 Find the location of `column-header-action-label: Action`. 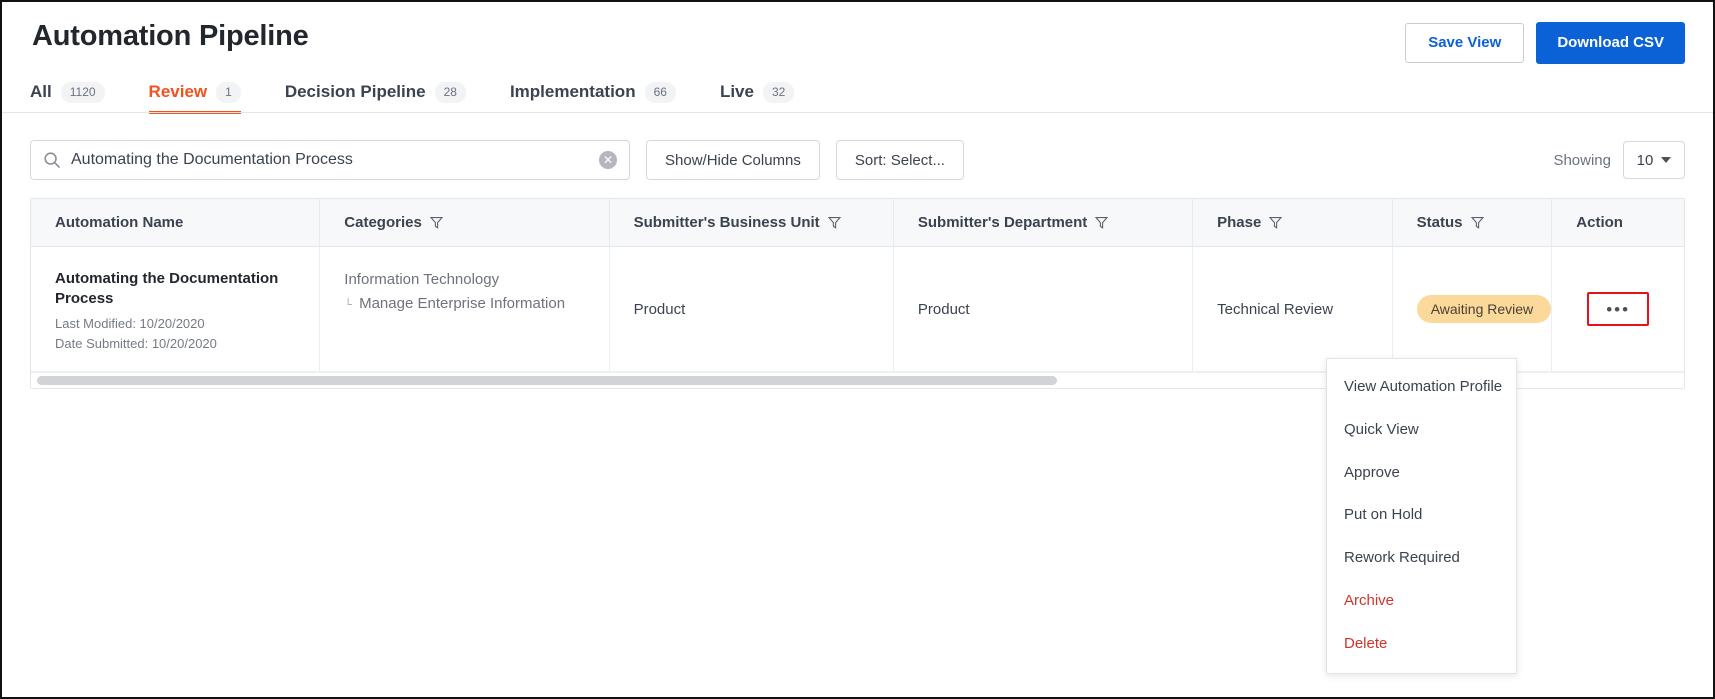

column-header-action-label: Action is located at coordinates (1599, 222).